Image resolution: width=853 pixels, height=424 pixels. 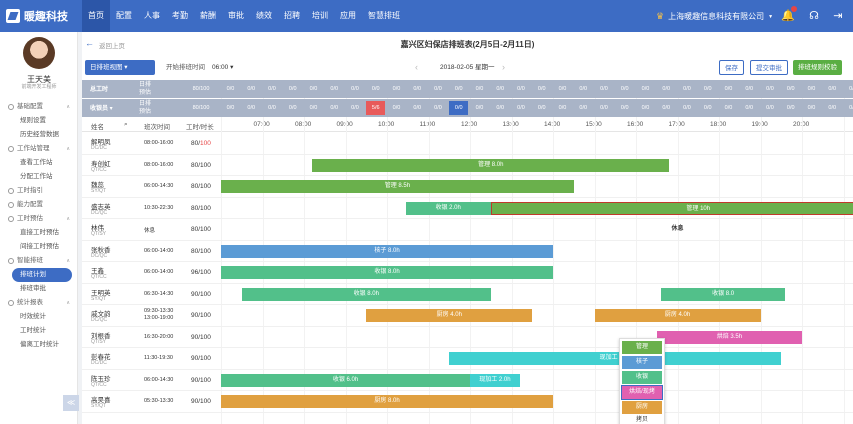 I want to click on sidebar-item: 历史经营数据, so click(x=39, y=135).